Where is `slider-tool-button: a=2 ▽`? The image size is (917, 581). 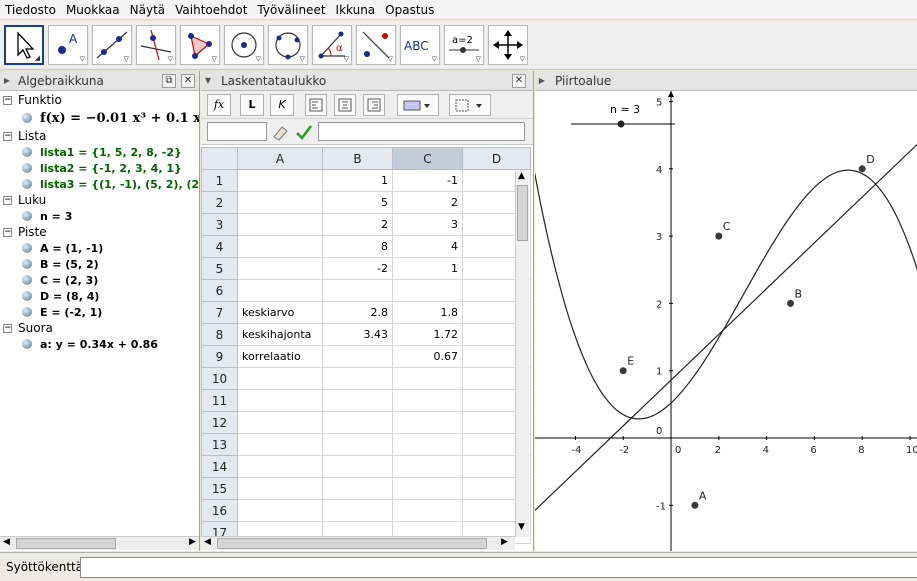 slider-tool-button: a=2 ▽ is located at coordinates (464, 45).